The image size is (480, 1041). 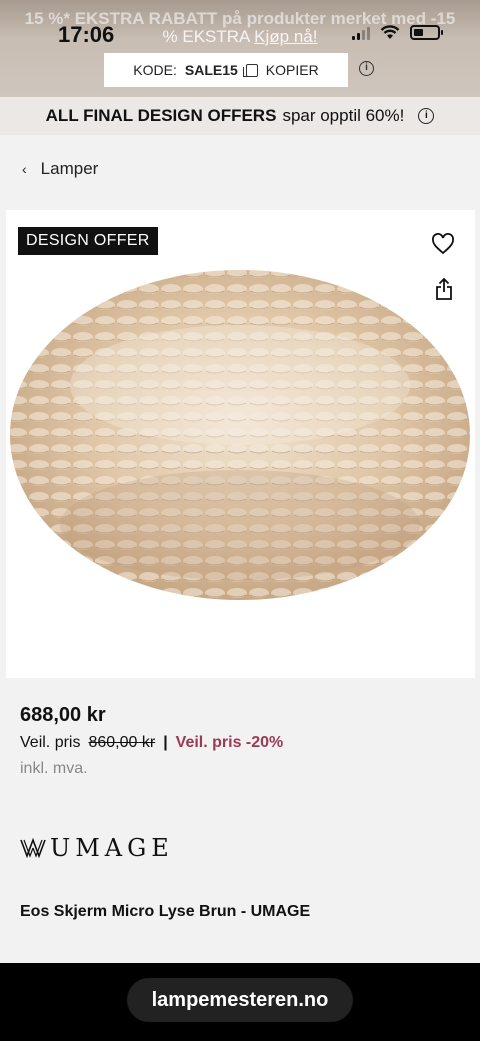 I want to click on copy-icon, so click(x=250, y=70).